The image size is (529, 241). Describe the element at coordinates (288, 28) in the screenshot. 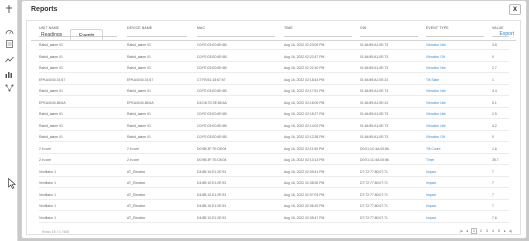

I see `column-header-time: TIME` at that location.